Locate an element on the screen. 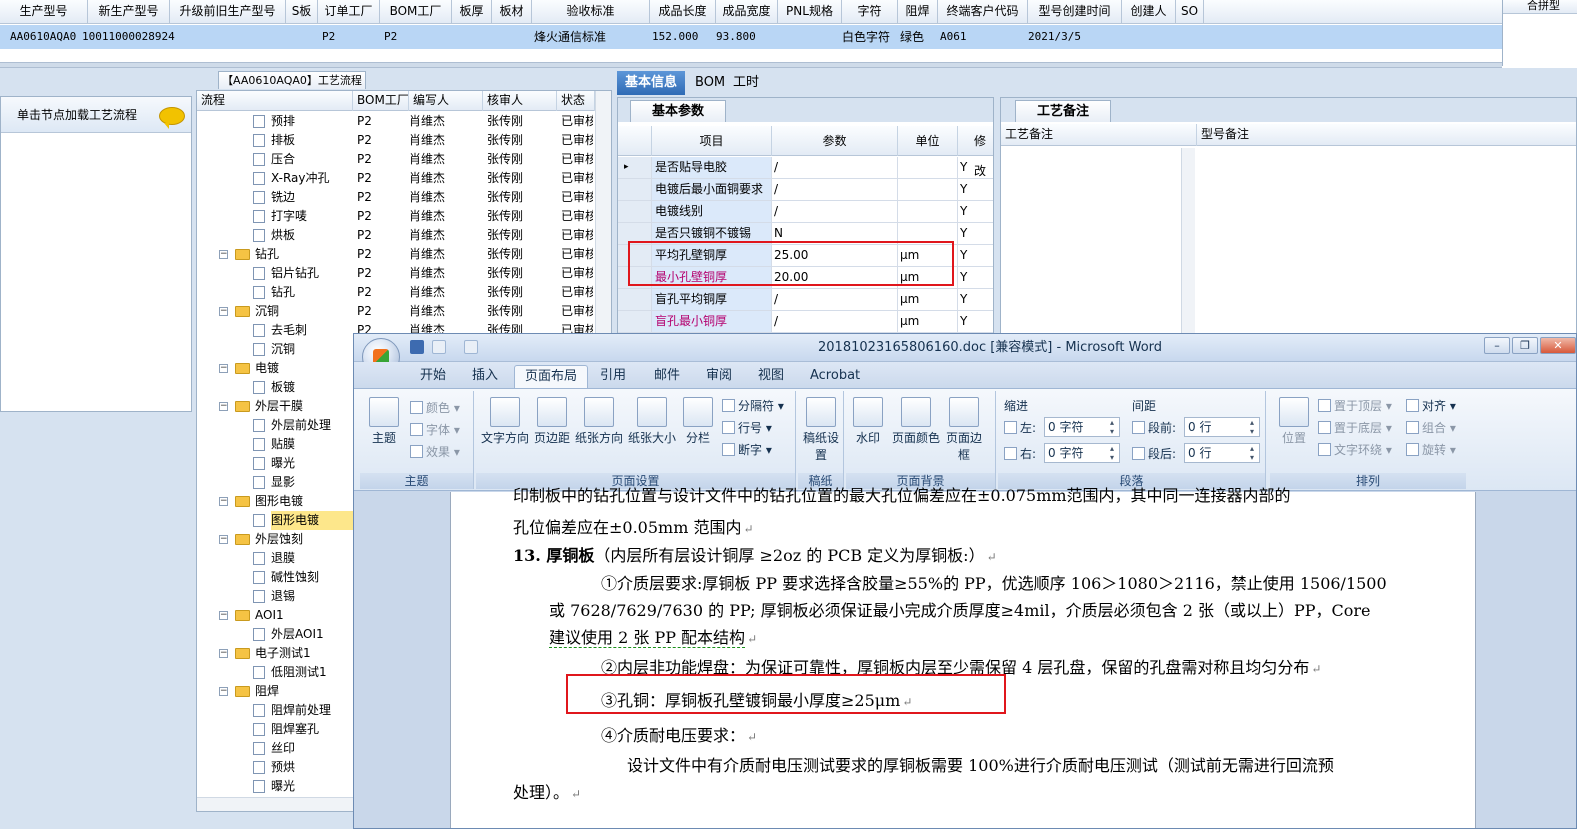  param-row: 电镀线别 / Y is located at coordinates (805, 212).